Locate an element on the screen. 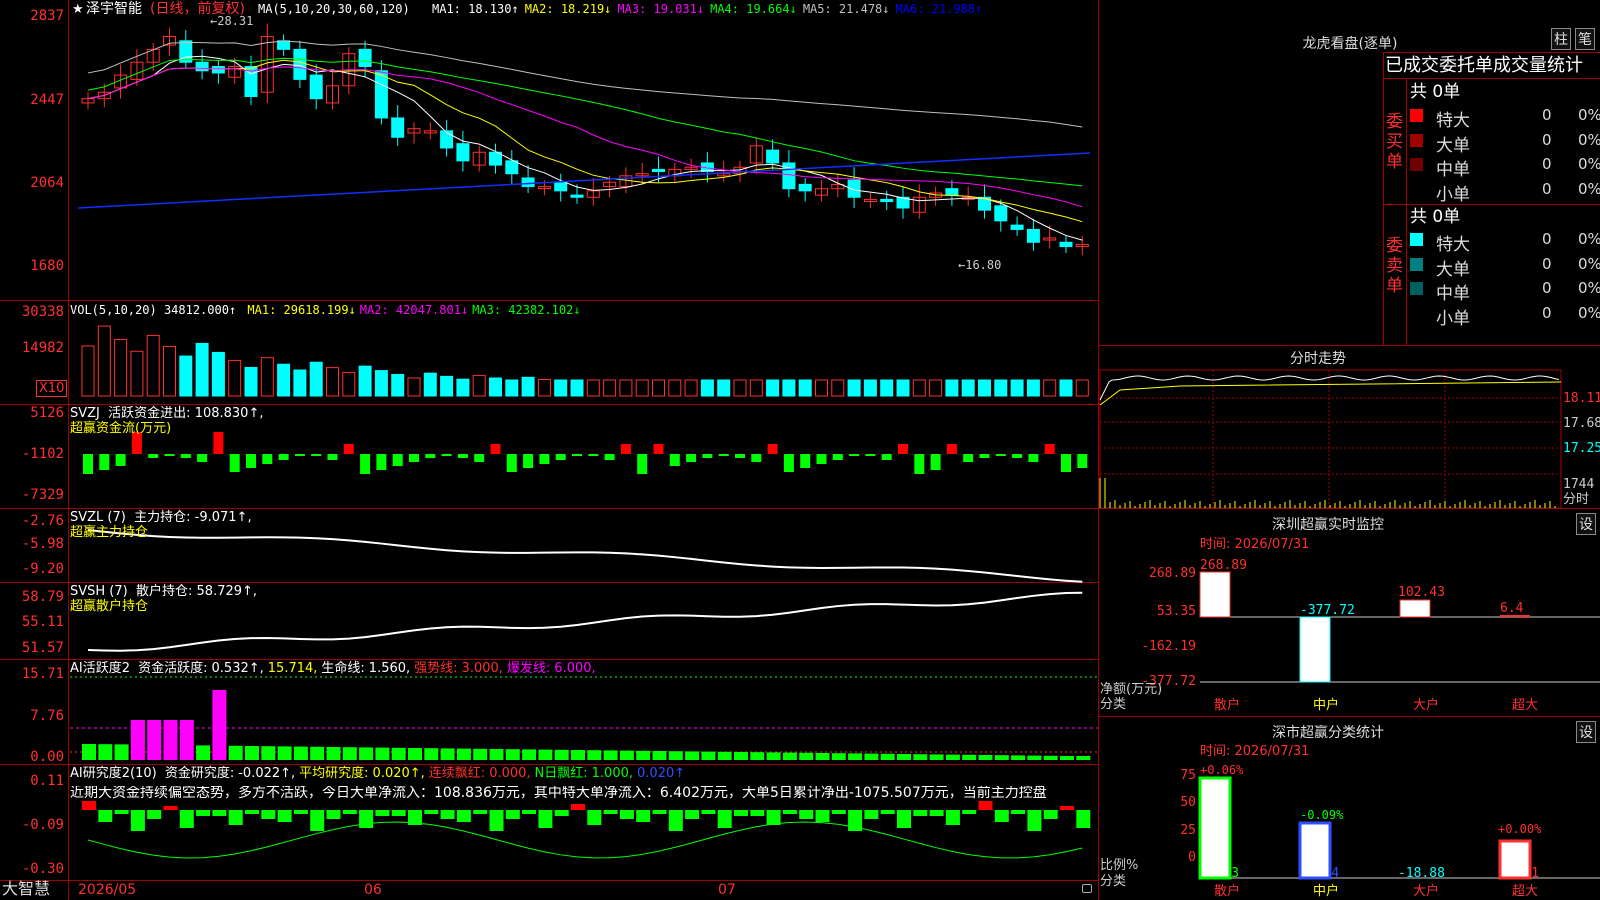 The width and height of the screenshot is (1600, 900). sz-category: 大户 is located at coordinates (1426, 705).